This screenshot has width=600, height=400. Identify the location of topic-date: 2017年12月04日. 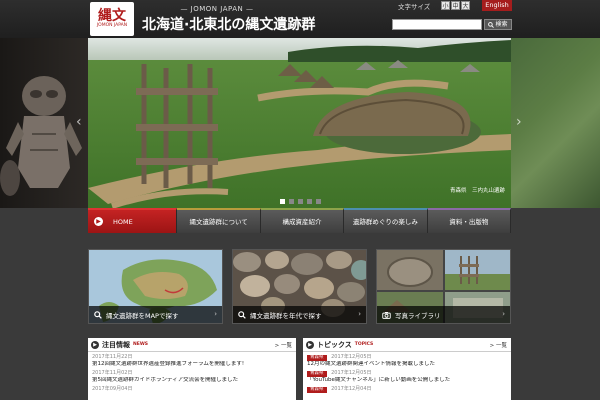
(351, 389).